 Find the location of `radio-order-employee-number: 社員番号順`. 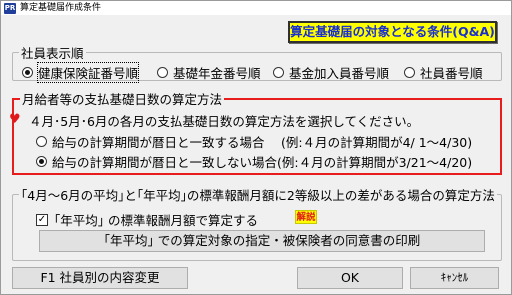

radio-order-employee-number: 社員番号順 is located at coordinates (443, 72).